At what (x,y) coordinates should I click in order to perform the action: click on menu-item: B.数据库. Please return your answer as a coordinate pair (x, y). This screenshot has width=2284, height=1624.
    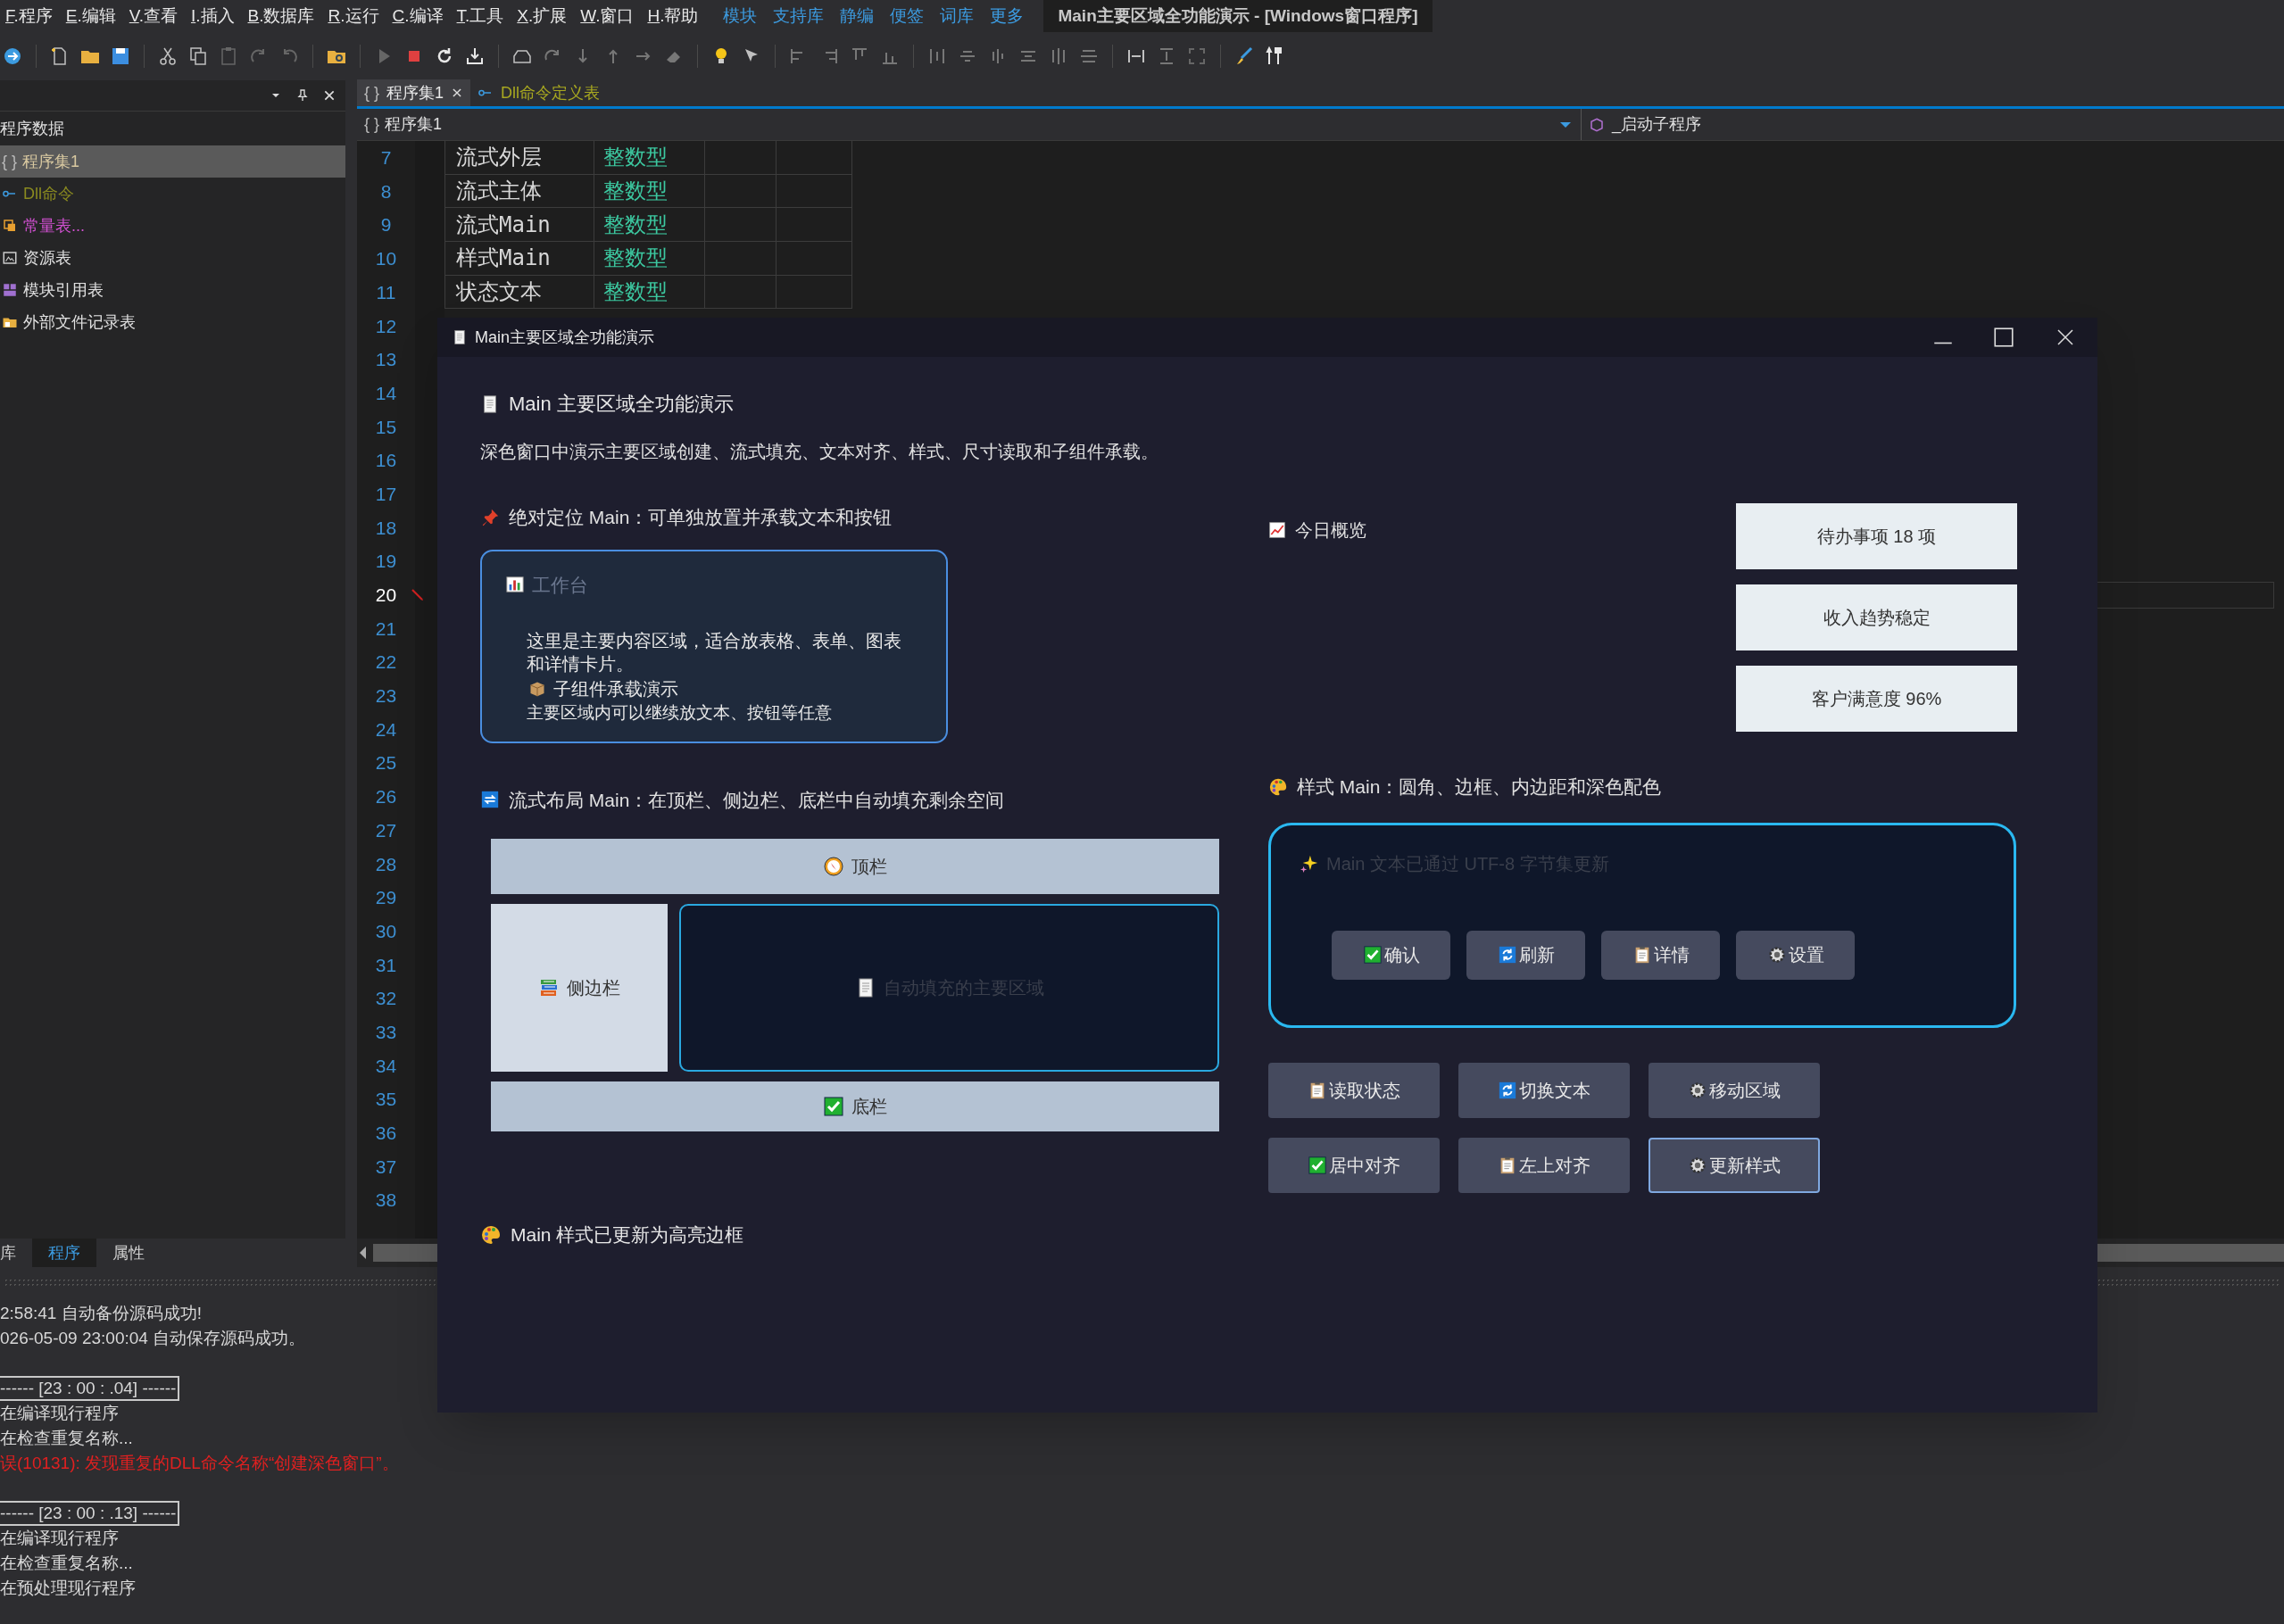
    Looking at the image, I should click on (281, 16).